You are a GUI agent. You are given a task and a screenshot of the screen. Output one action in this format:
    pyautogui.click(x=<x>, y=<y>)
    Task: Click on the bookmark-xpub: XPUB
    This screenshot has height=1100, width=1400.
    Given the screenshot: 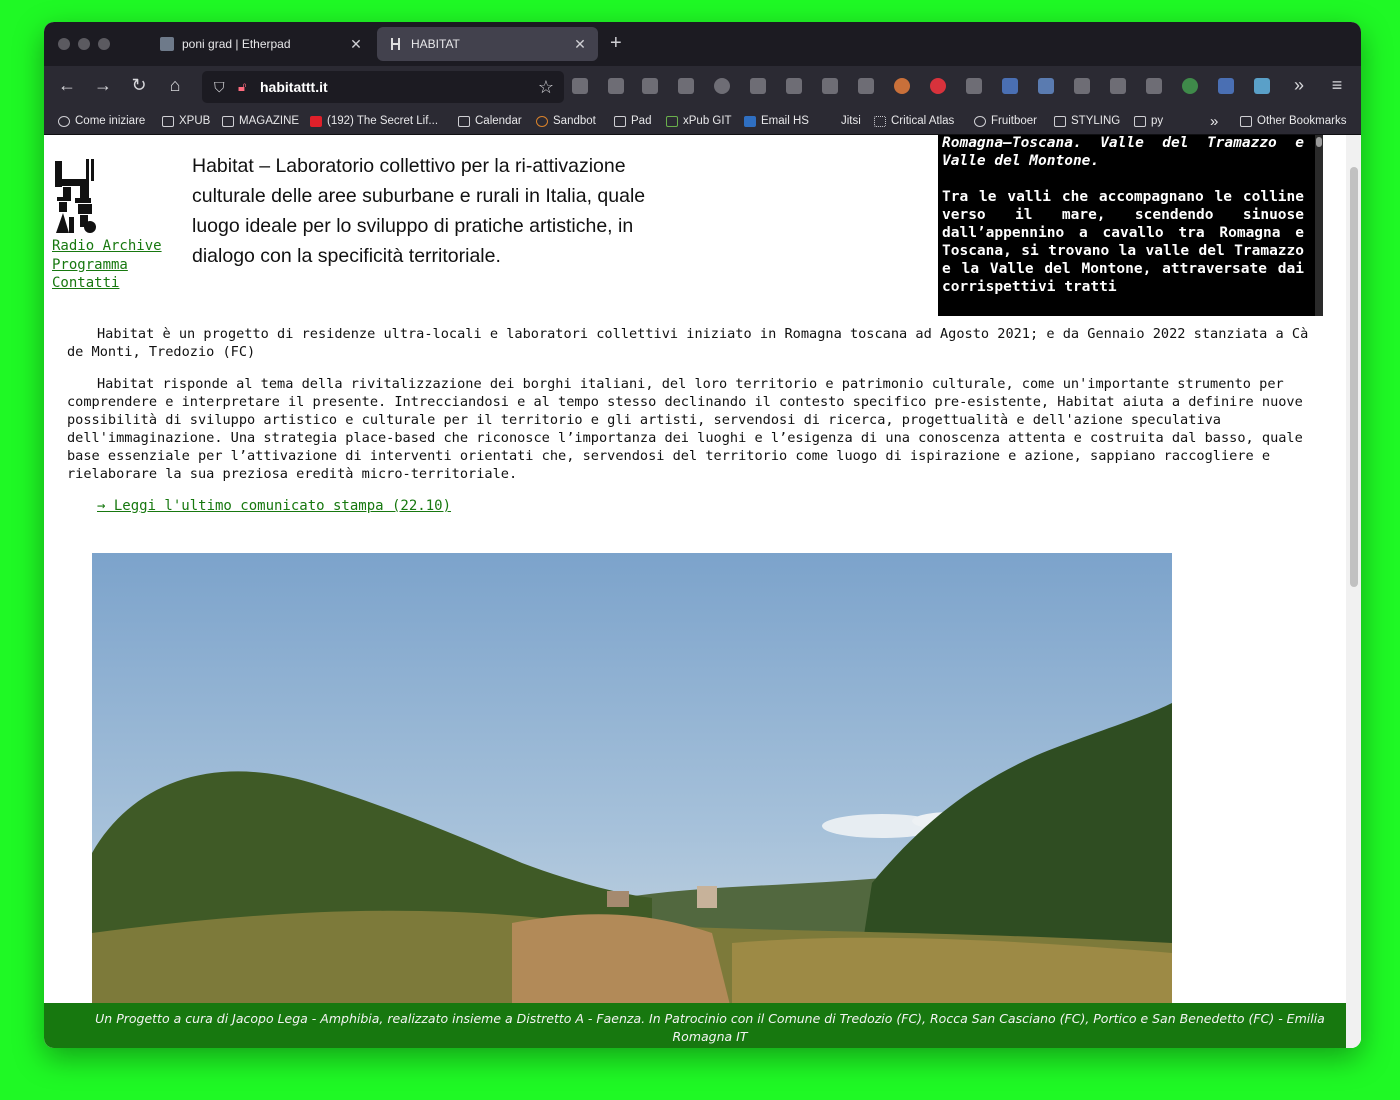 What is the action you would take?
    pyautogui.click(x=186, y=121)
    